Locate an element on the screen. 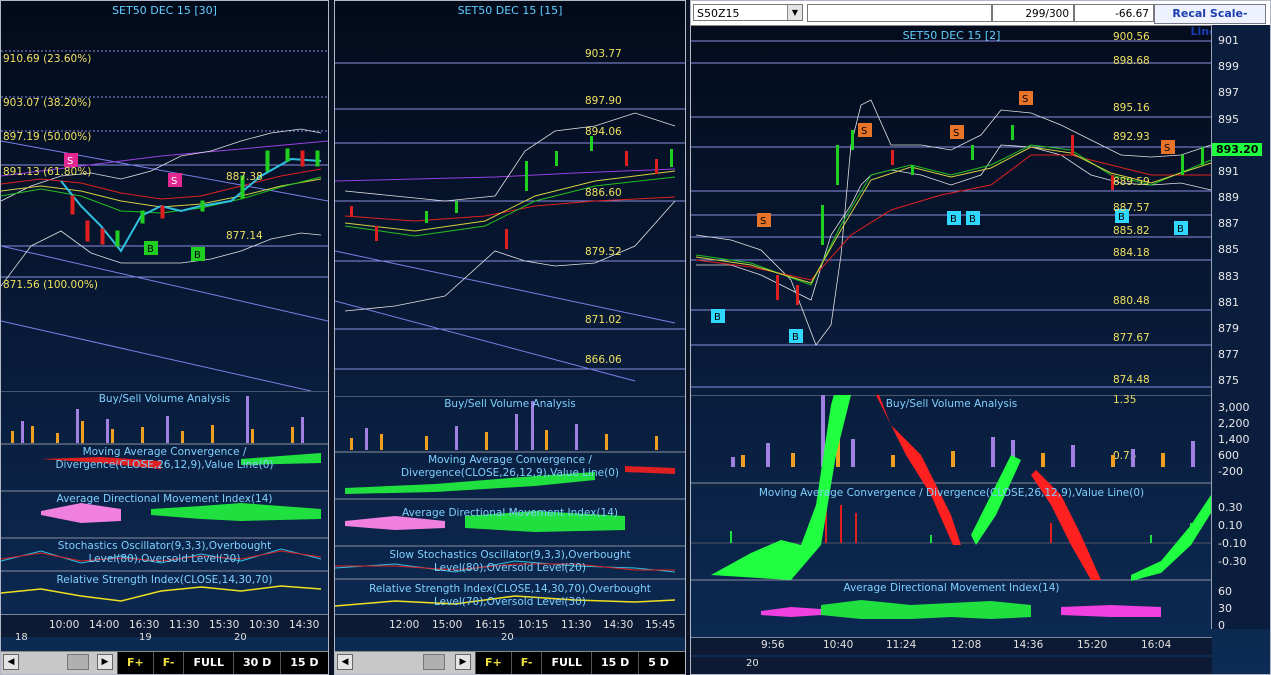 This screenshot has width=1271, height=675. level-label: 889.59 is located at coordinates (1131, 182).